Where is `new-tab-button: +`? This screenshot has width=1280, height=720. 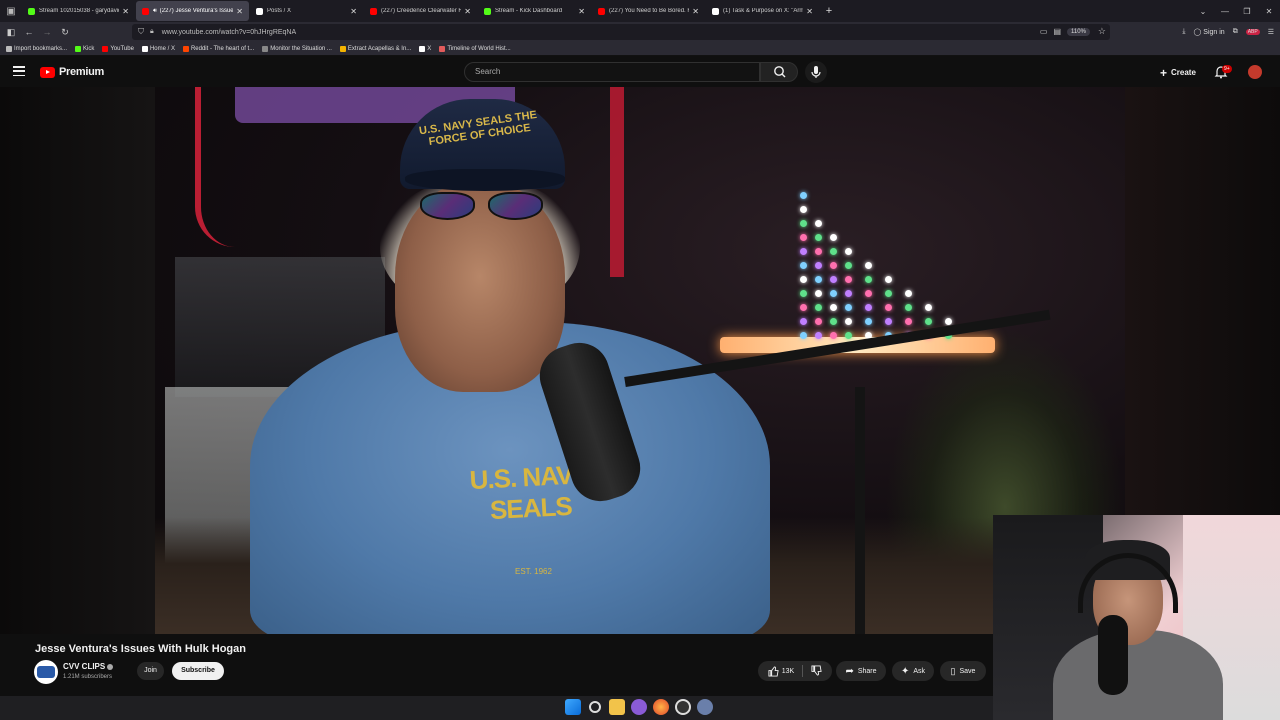 new-tab-button: + is located at coordinates (829, 11).